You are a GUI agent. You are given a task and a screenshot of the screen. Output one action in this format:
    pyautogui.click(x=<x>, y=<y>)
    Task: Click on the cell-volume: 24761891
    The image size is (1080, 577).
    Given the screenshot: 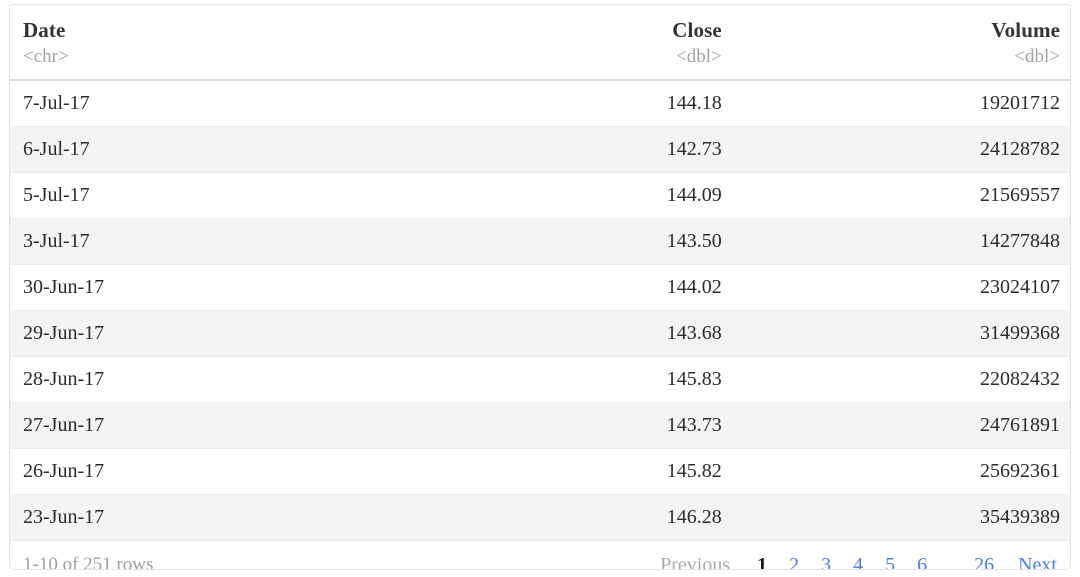 What is the action you would take?
    pyautogui.click(x=926, y=425)
    